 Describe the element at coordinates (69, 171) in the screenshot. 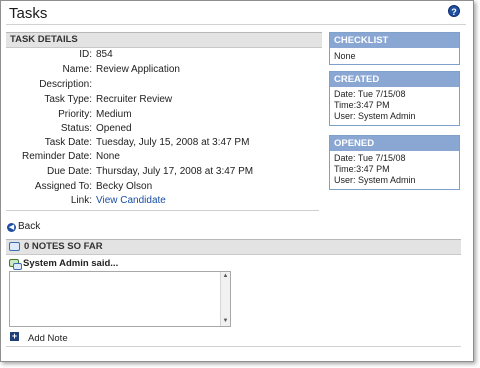

I see `detail-label: Due Date:` at that location.